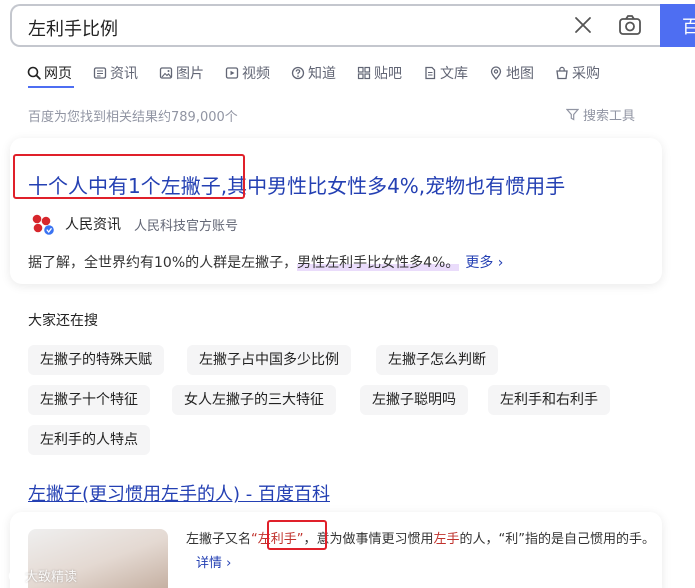 This screenshot has height=588, width=695. I want to click on related-chip: 左撇子怎么判断, so click(437, 360).